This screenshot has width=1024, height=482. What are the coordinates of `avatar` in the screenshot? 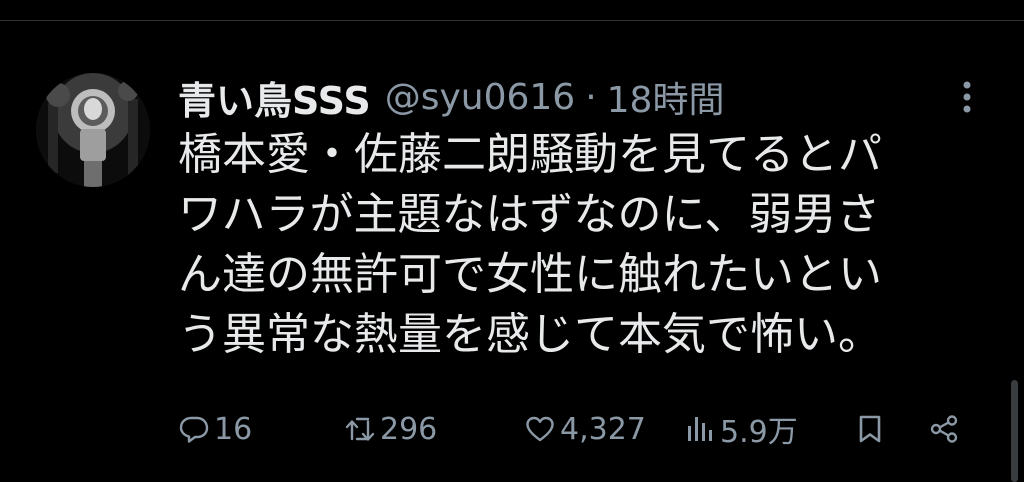 It's located at (93, 130).